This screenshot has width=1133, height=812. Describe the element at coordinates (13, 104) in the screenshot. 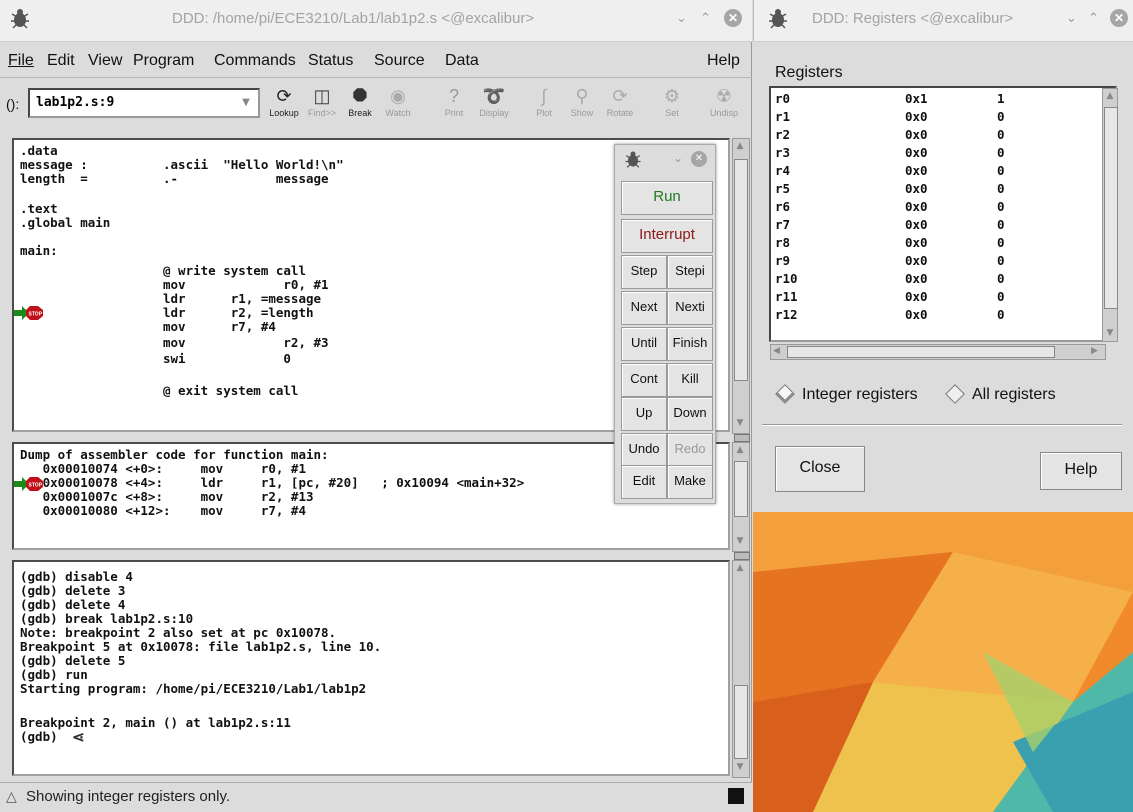

I see `argument-label: ():` at that location.